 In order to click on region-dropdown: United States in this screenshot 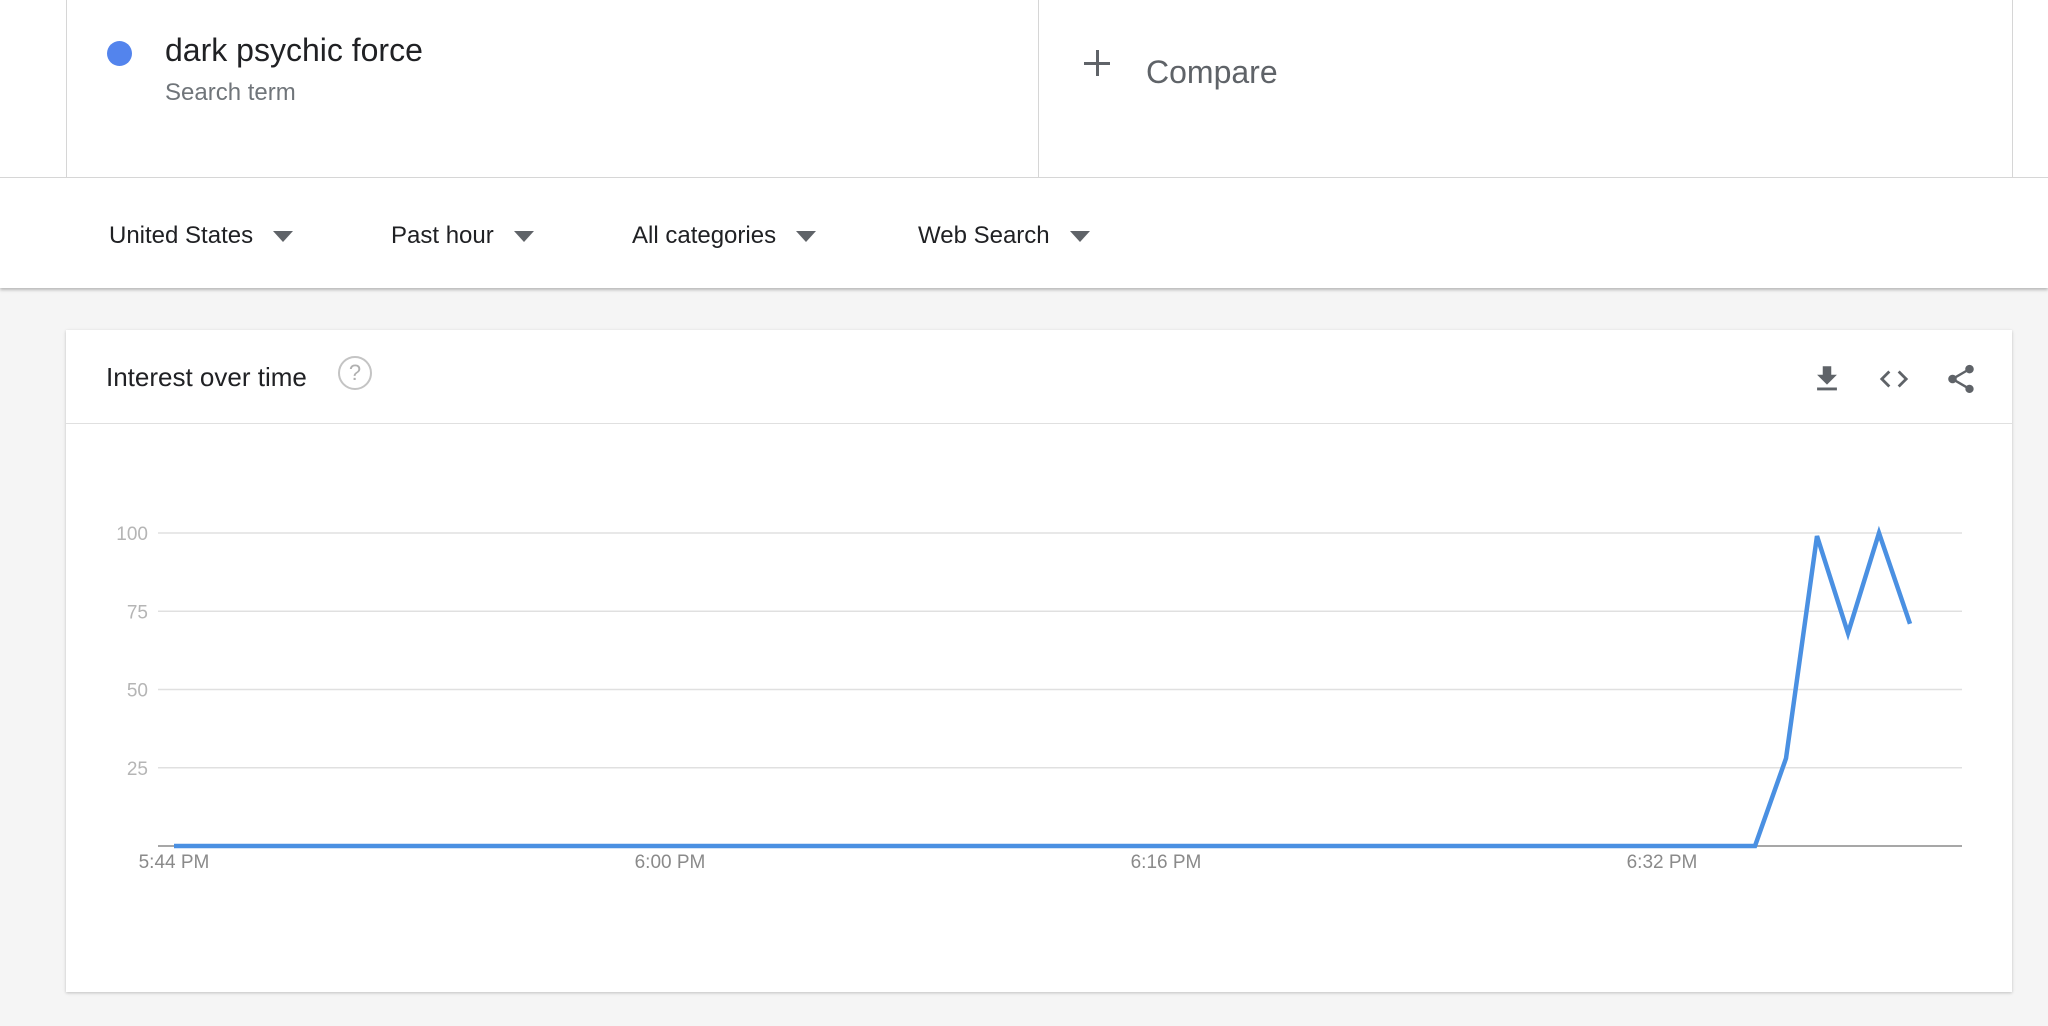, I will do `click(201, 236)`.